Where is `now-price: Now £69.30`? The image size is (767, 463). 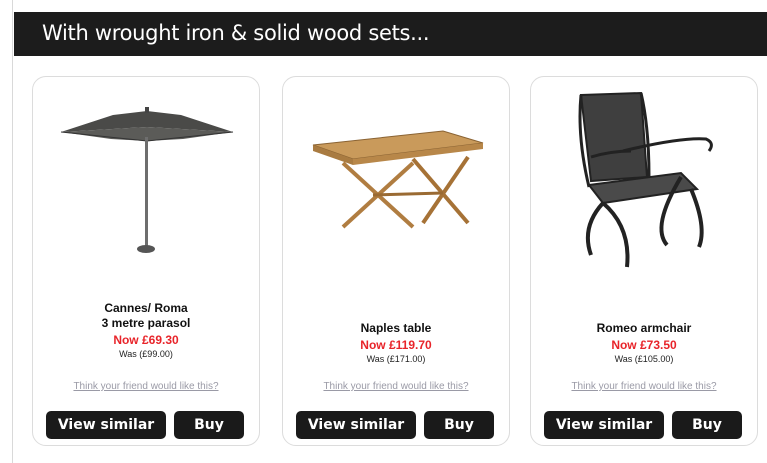 now-price: Now £69.30 is located at coordinates (146, 340).